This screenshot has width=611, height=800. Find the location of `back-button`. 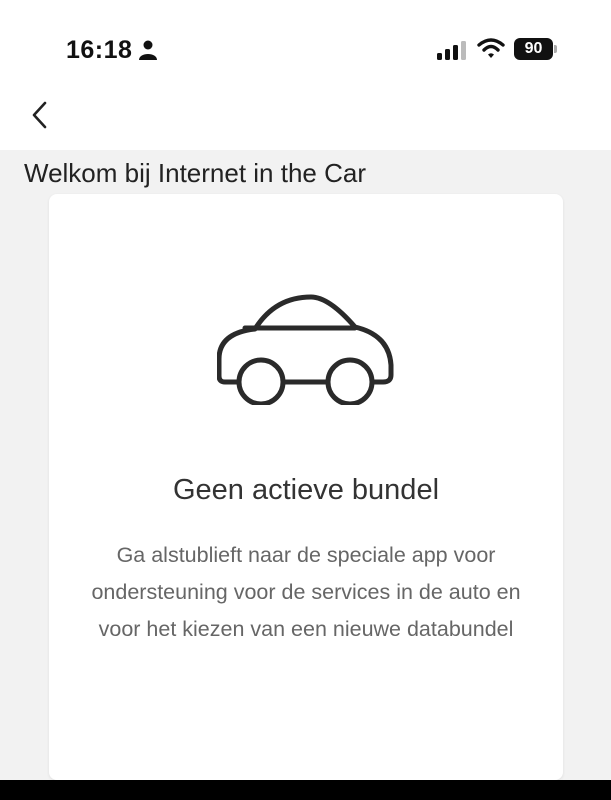

back-button is located at coordinates (41, 115).